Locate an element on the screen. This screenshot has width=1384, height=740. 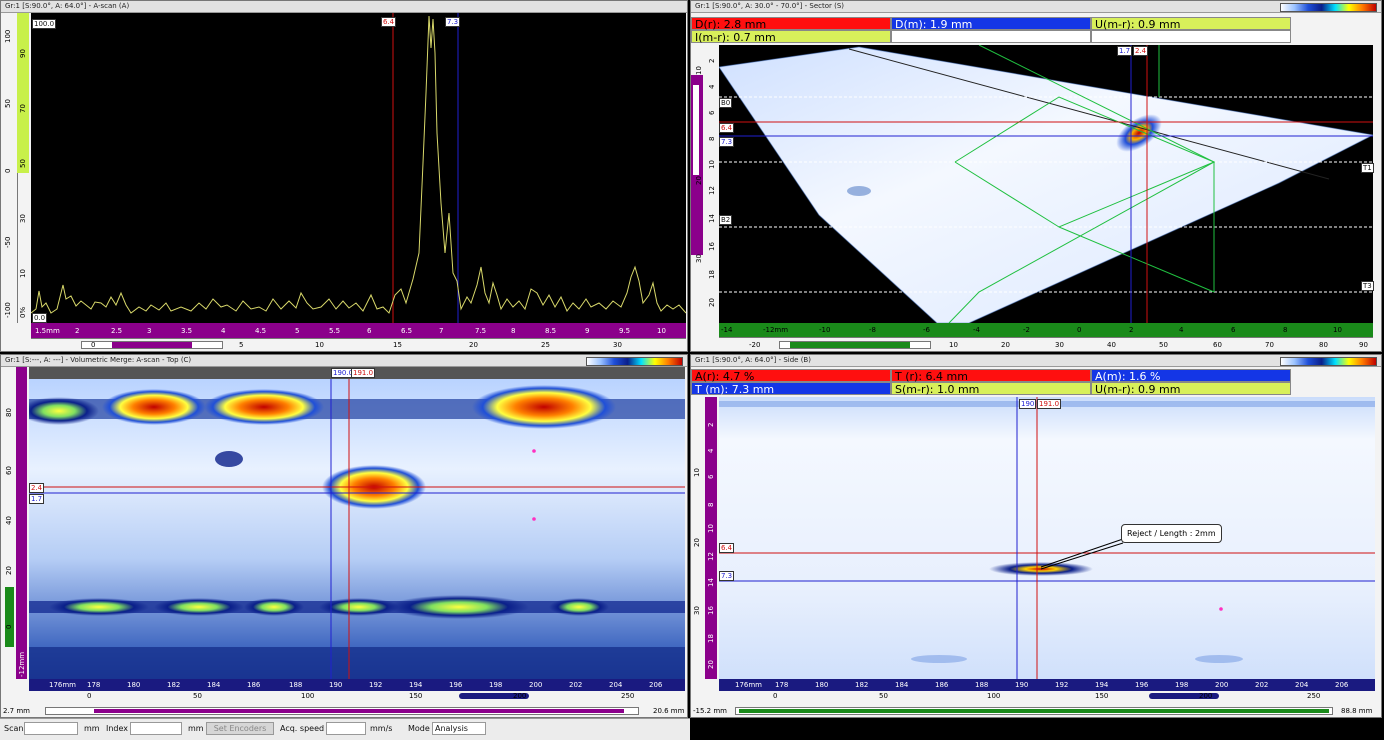
top-scan-tick: 180 is located at coordinates (134, 685).